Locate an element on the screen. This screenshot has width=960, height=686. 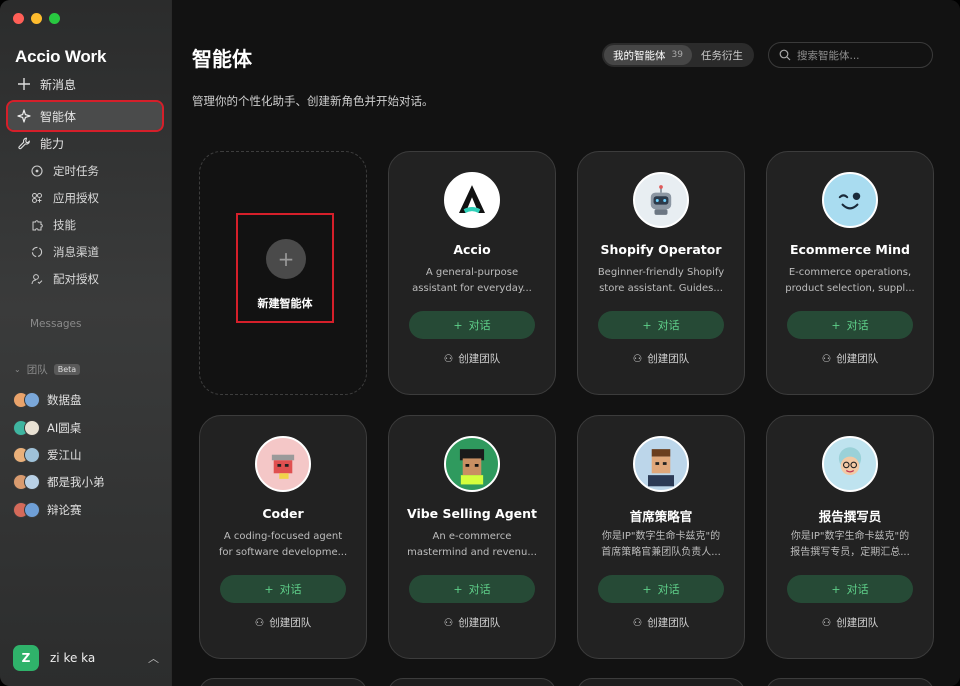
team-item: 辩论赛 is located at coordinates (47, 510).